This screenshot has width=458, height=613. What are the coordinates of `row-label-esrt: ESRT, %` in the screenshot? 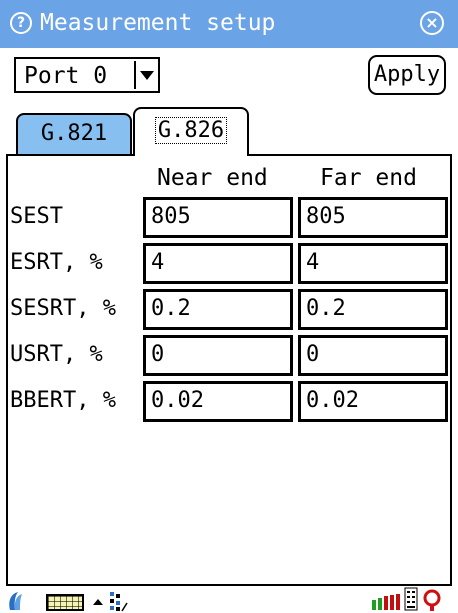 It's located at (56, 262).